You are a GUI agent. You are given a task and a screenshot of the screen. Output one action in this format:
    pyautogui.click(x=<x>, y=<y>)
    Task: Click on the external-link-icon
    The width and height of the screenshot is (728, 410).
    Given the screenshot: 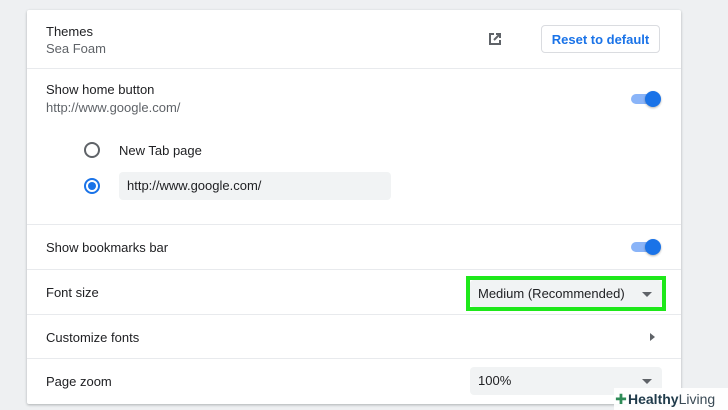 What is the action you would take?
    pyautogui.click(x=495, y=39)
    